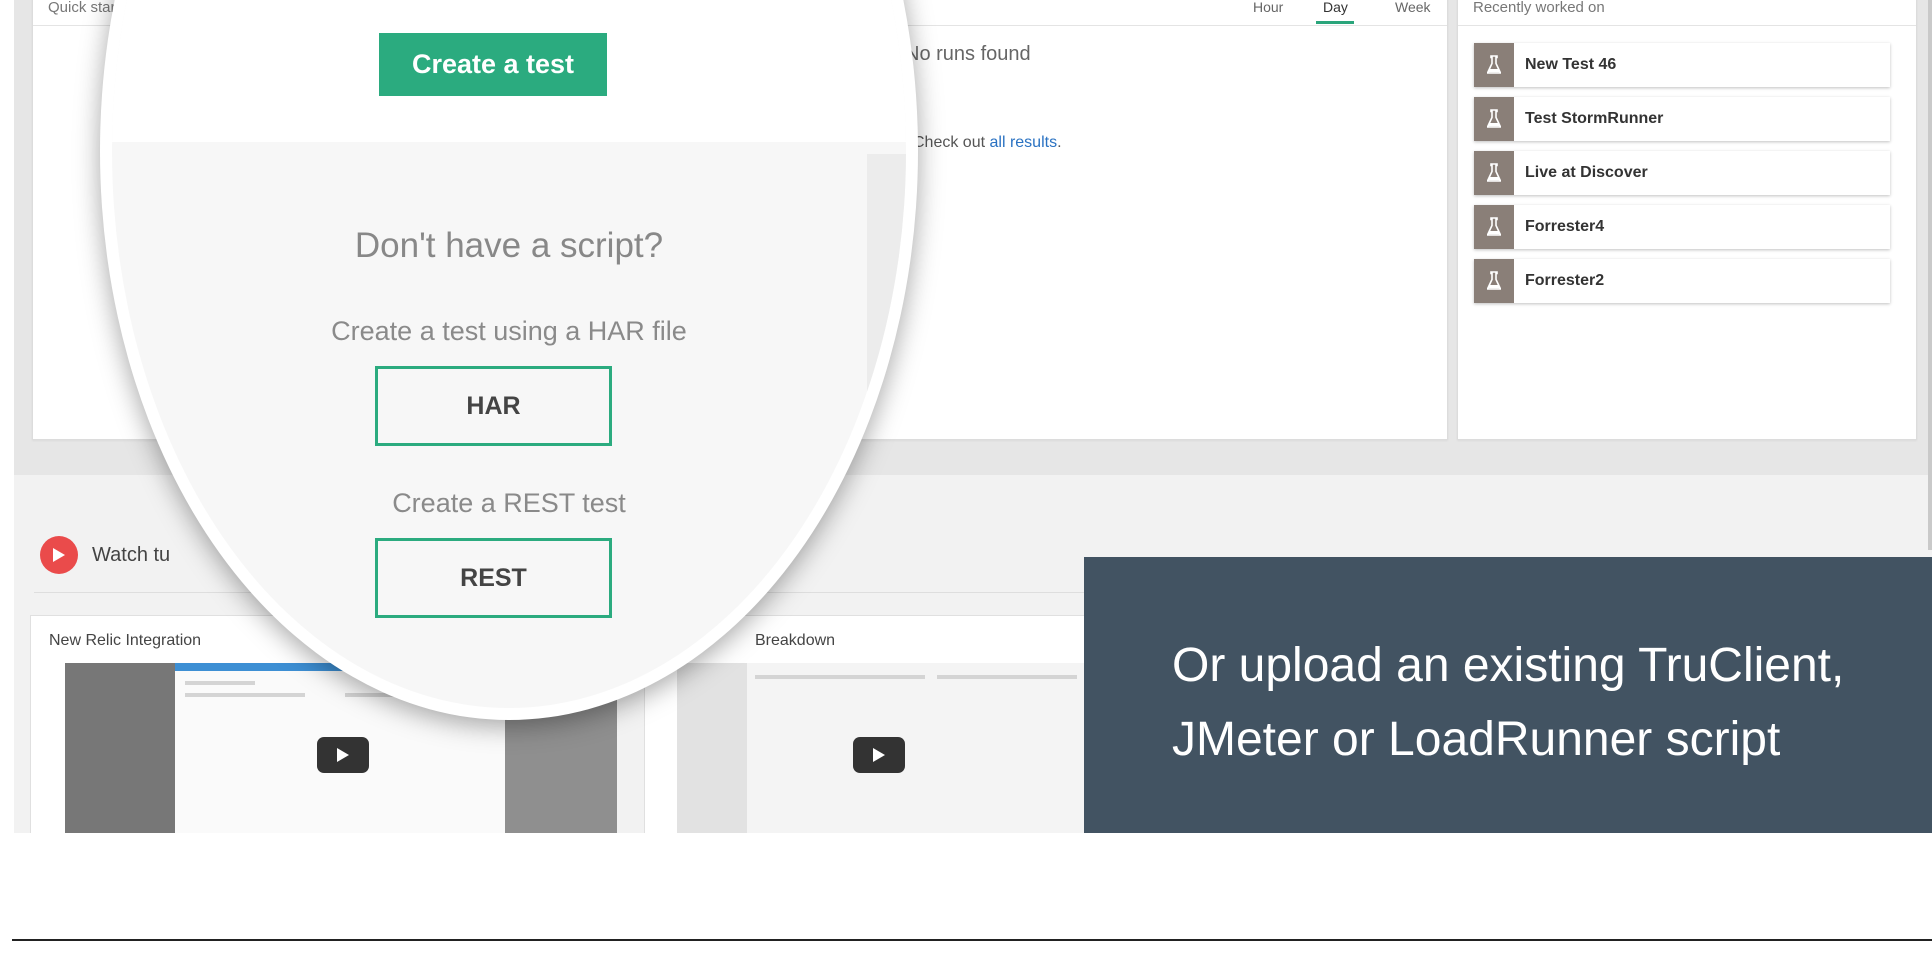 Image resolution: width=1932 pixels, height=980 pixels. Describe the element at coordinates (509, 331) in the screenshot. I see `har-caption: Create a test using a HAR file` at that location.